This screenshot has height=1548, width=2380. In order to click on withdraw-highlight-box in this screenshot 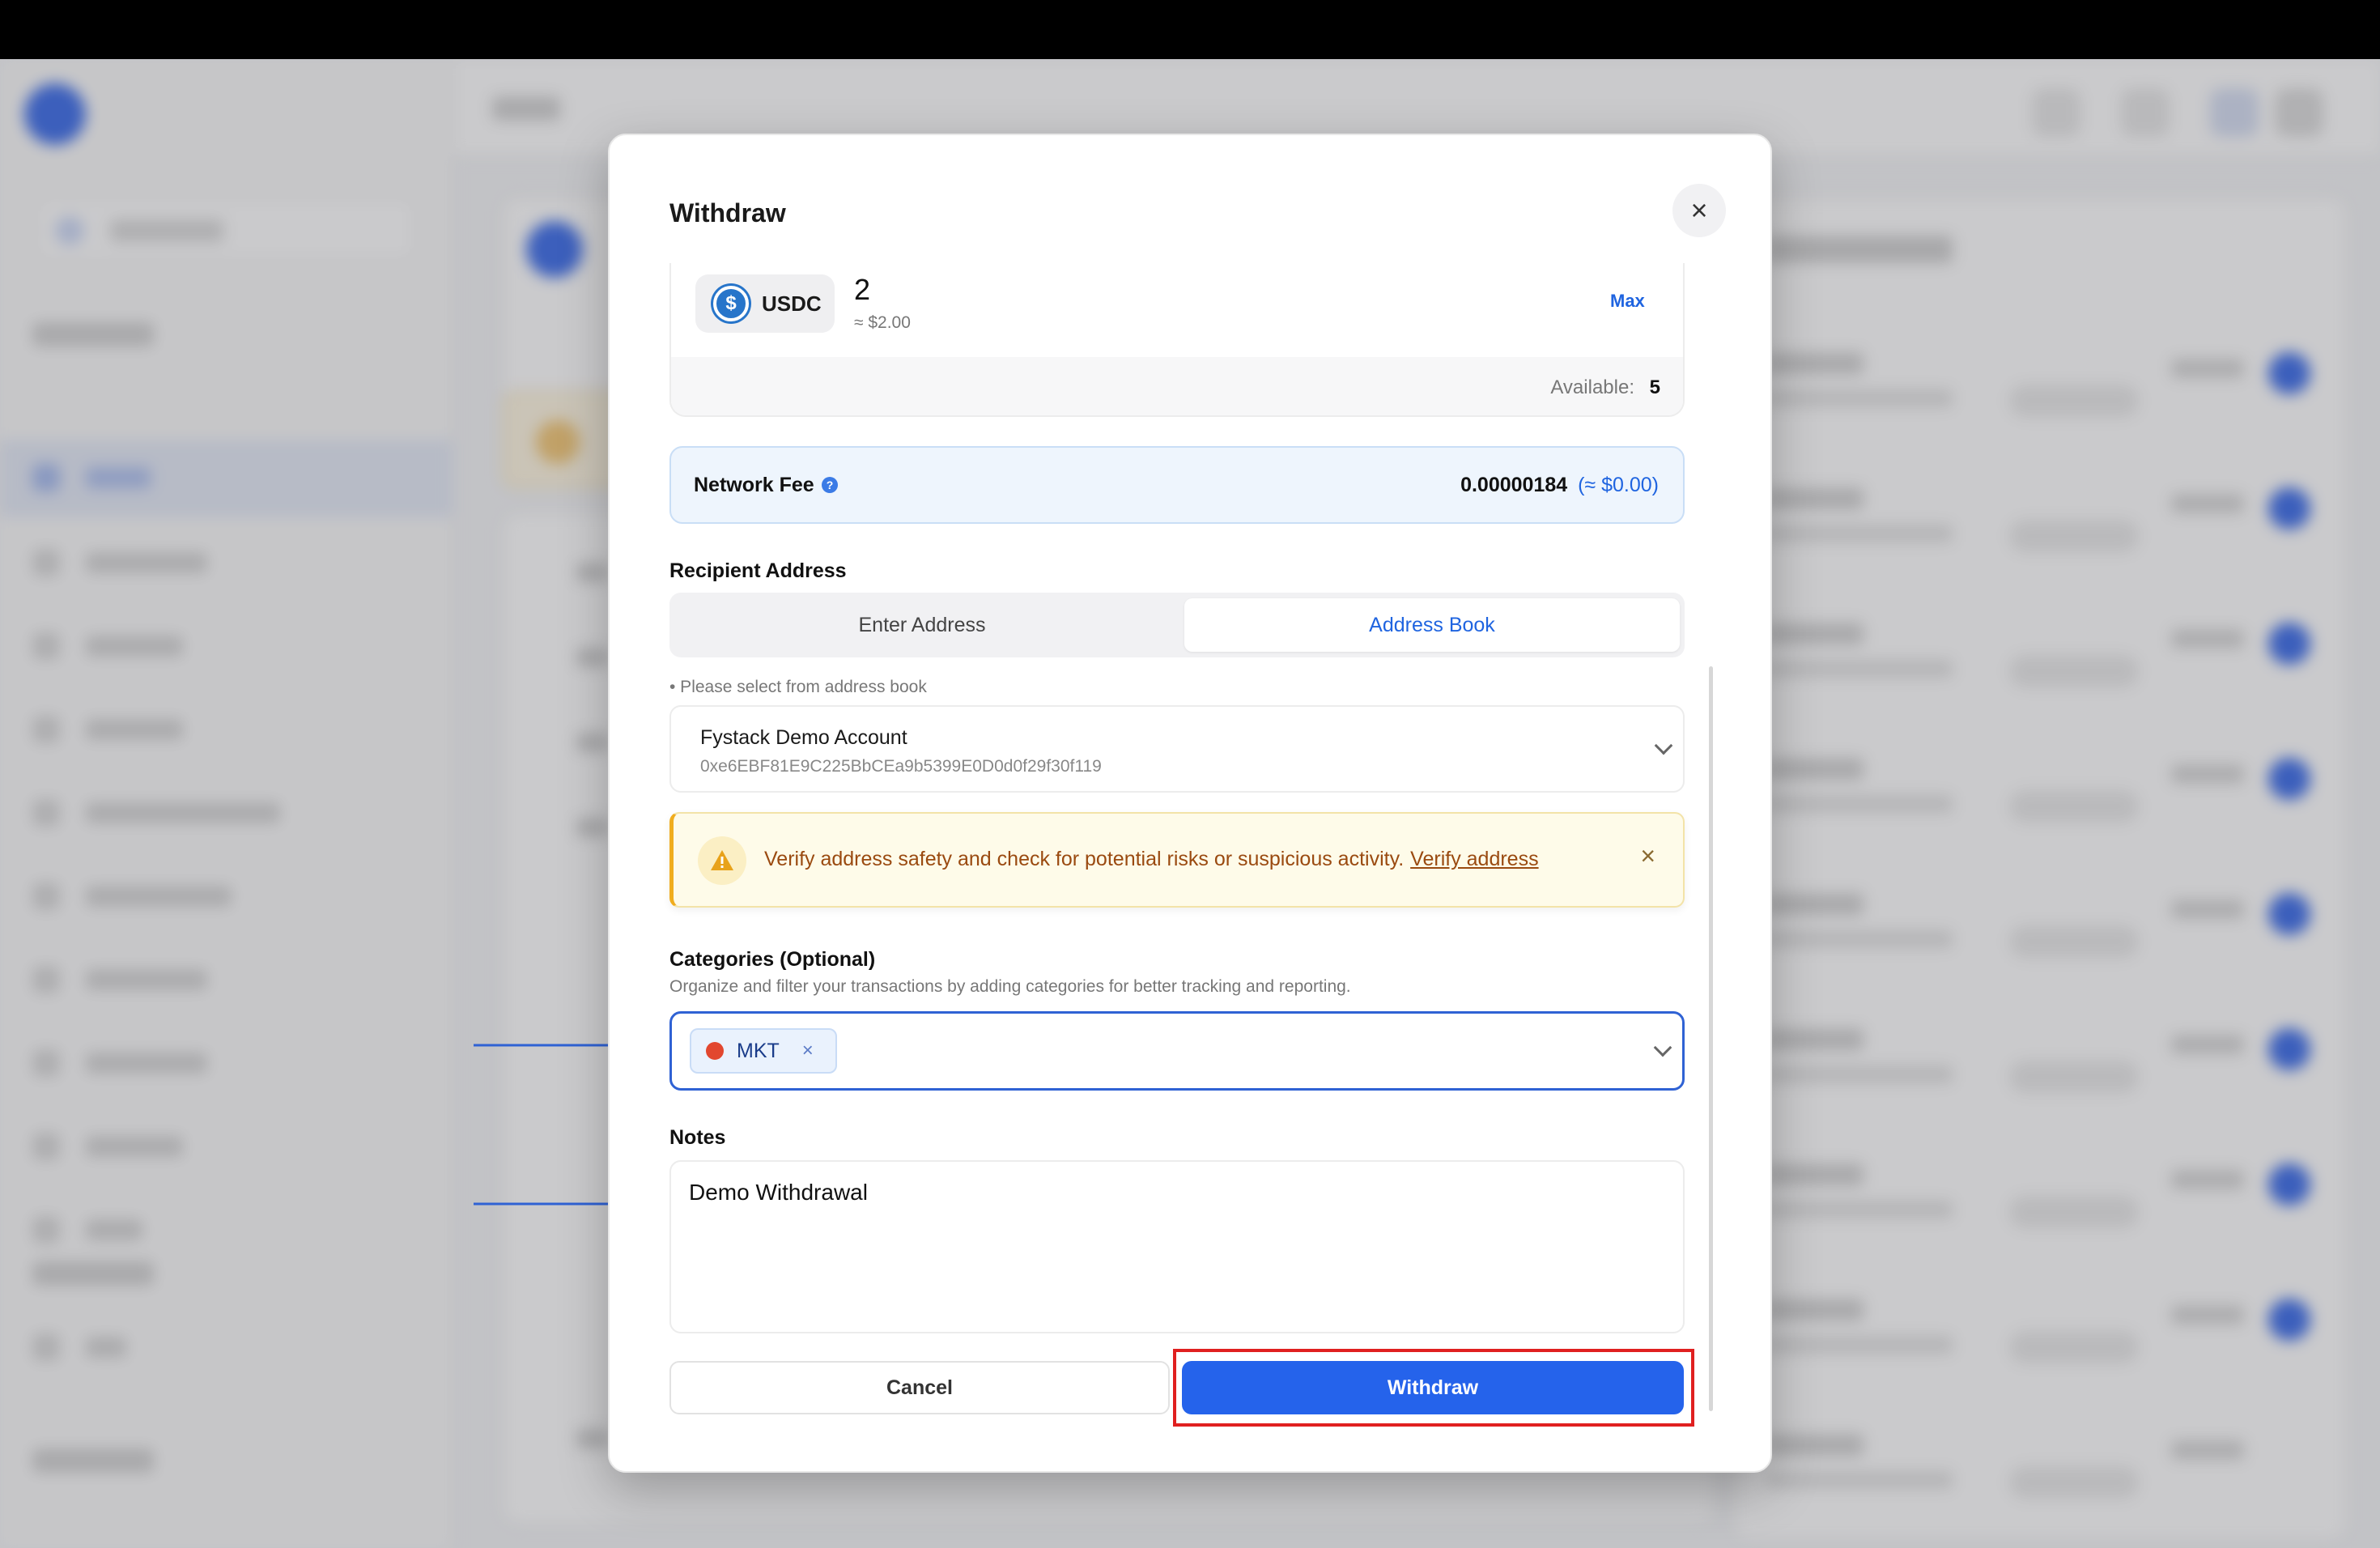, I will do `click(1434, 1388)`.